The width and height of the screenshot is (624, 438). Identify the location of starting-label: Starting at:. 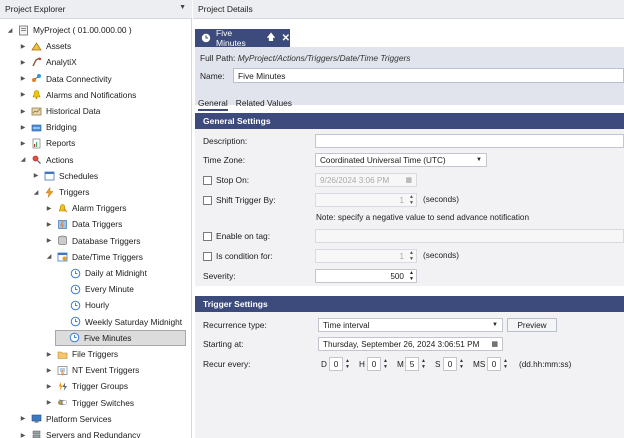
(223, 344).